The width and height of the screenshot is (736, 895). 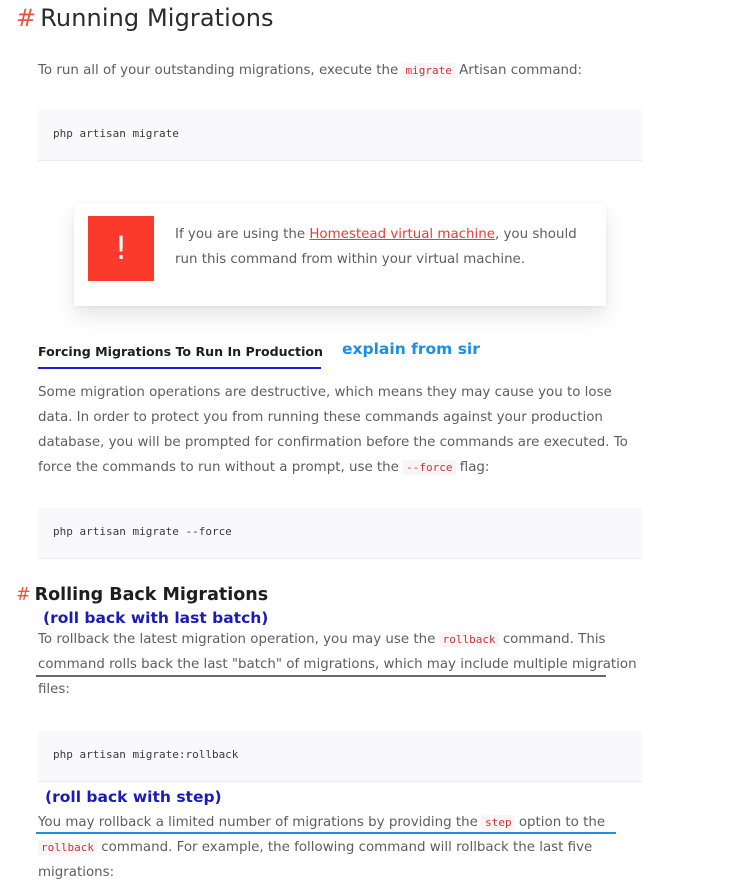 What do you see at coordinates (121, 248) in the screenshot?
I see `exclamation-icon: !` at bounding box center [121, 248].